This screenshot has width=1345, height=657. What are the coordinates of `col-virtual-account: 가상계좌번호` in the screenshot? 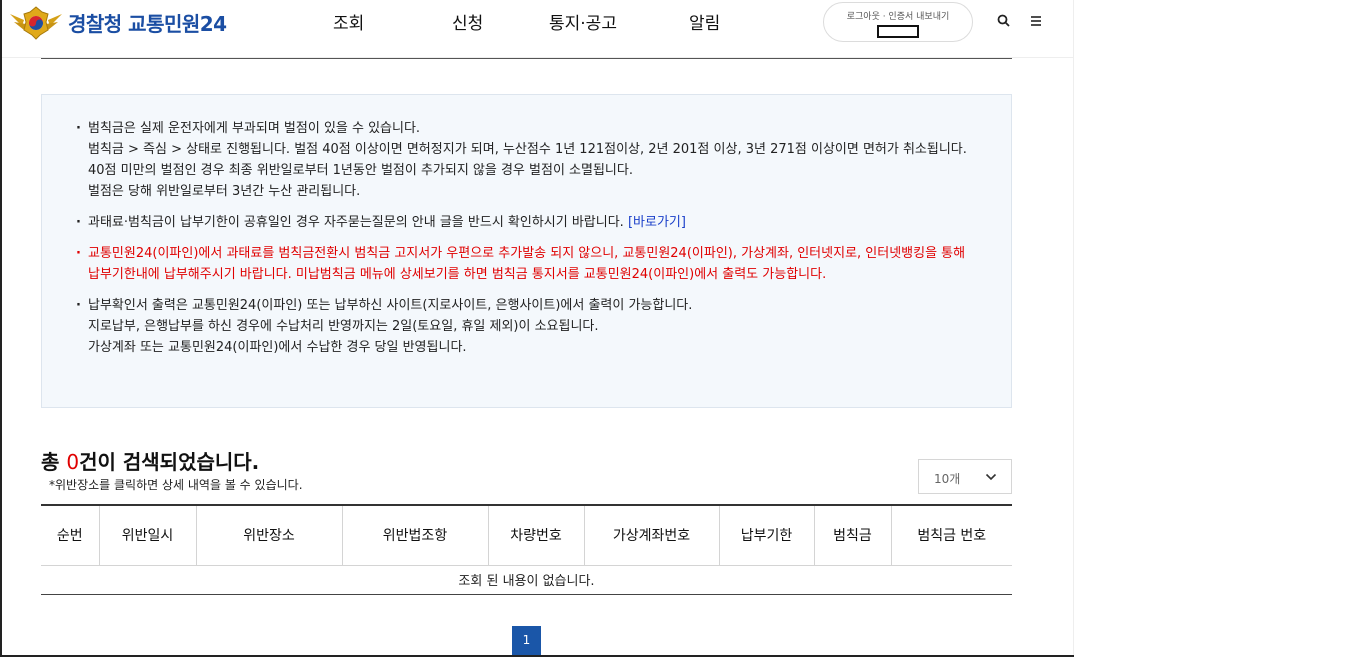 It's located at (652, 535).